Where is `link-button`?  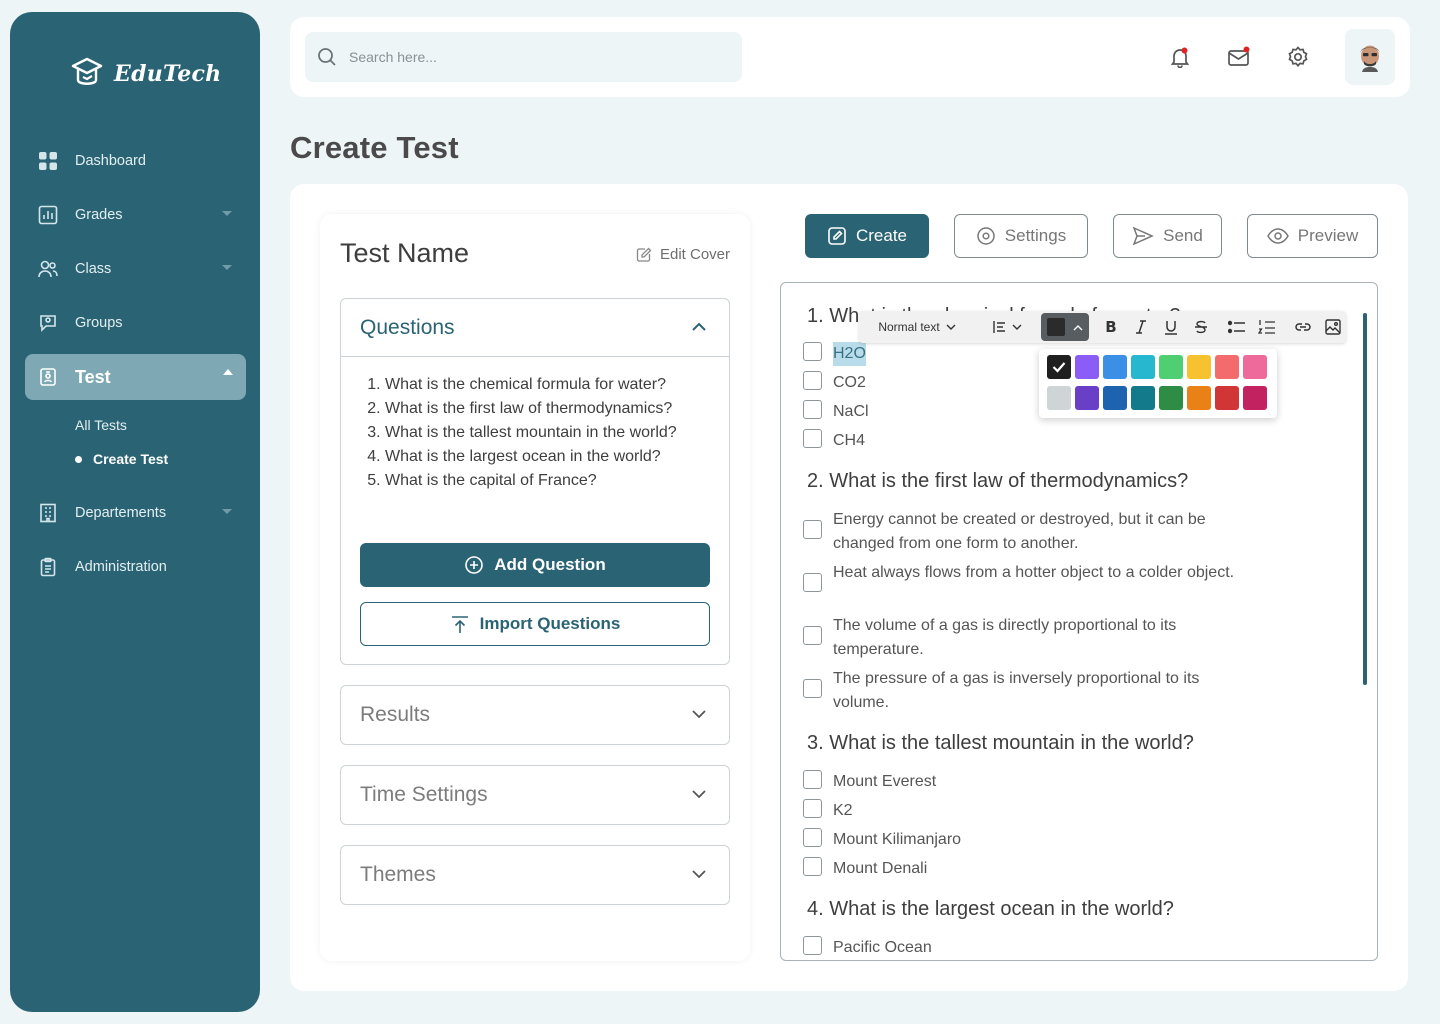
link-button is located at coordinates (1303, 327).